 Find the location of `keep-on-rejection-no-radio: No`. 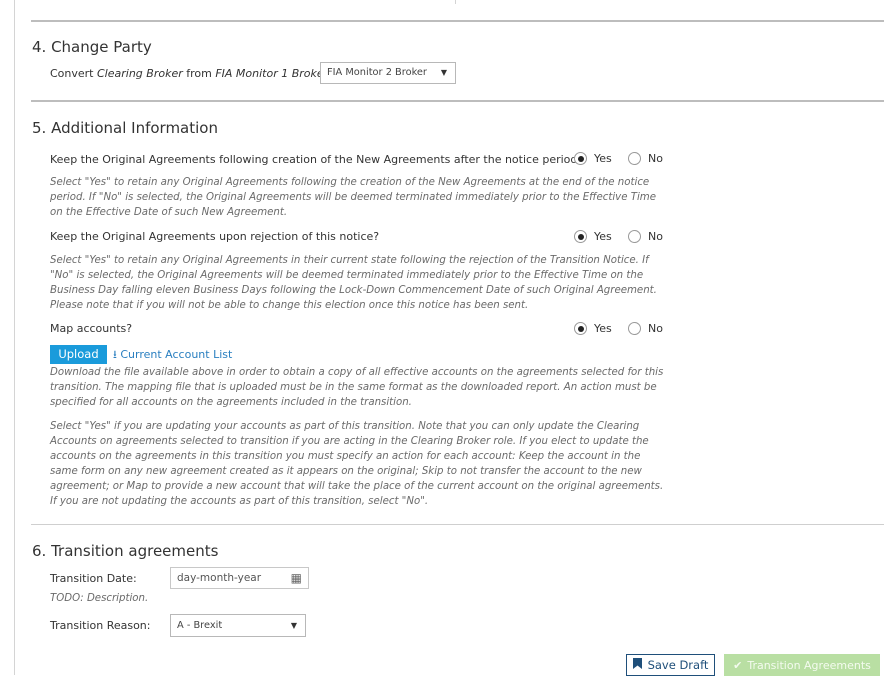

keep-on-rejection-no-radio: No is located at coordinates (645, 236).